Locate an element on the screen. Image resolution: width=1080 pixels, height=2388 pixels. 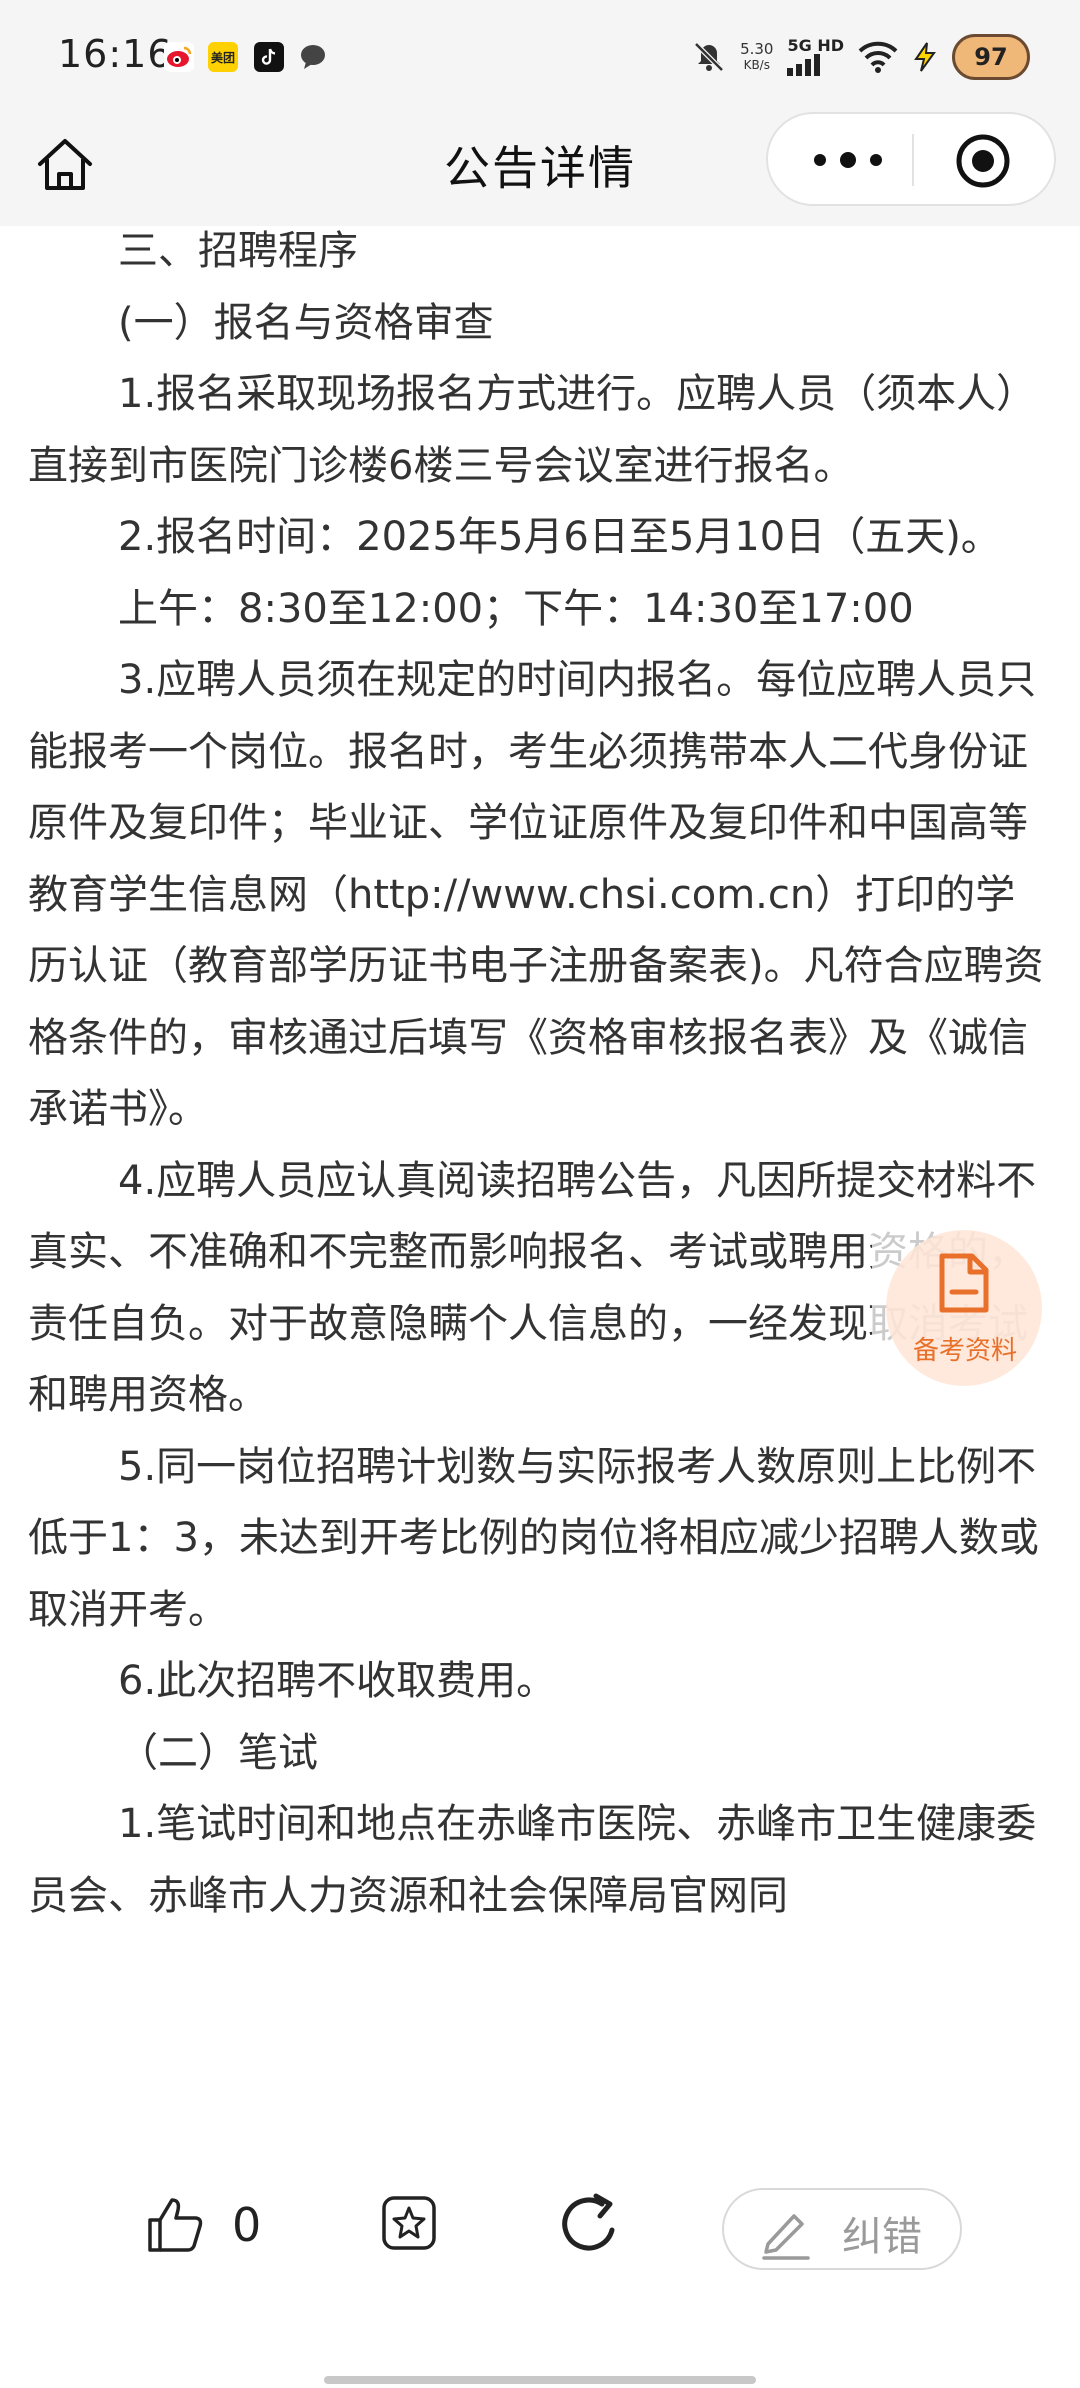
signal-group: 5G HD is located at coordinates (815, 57).